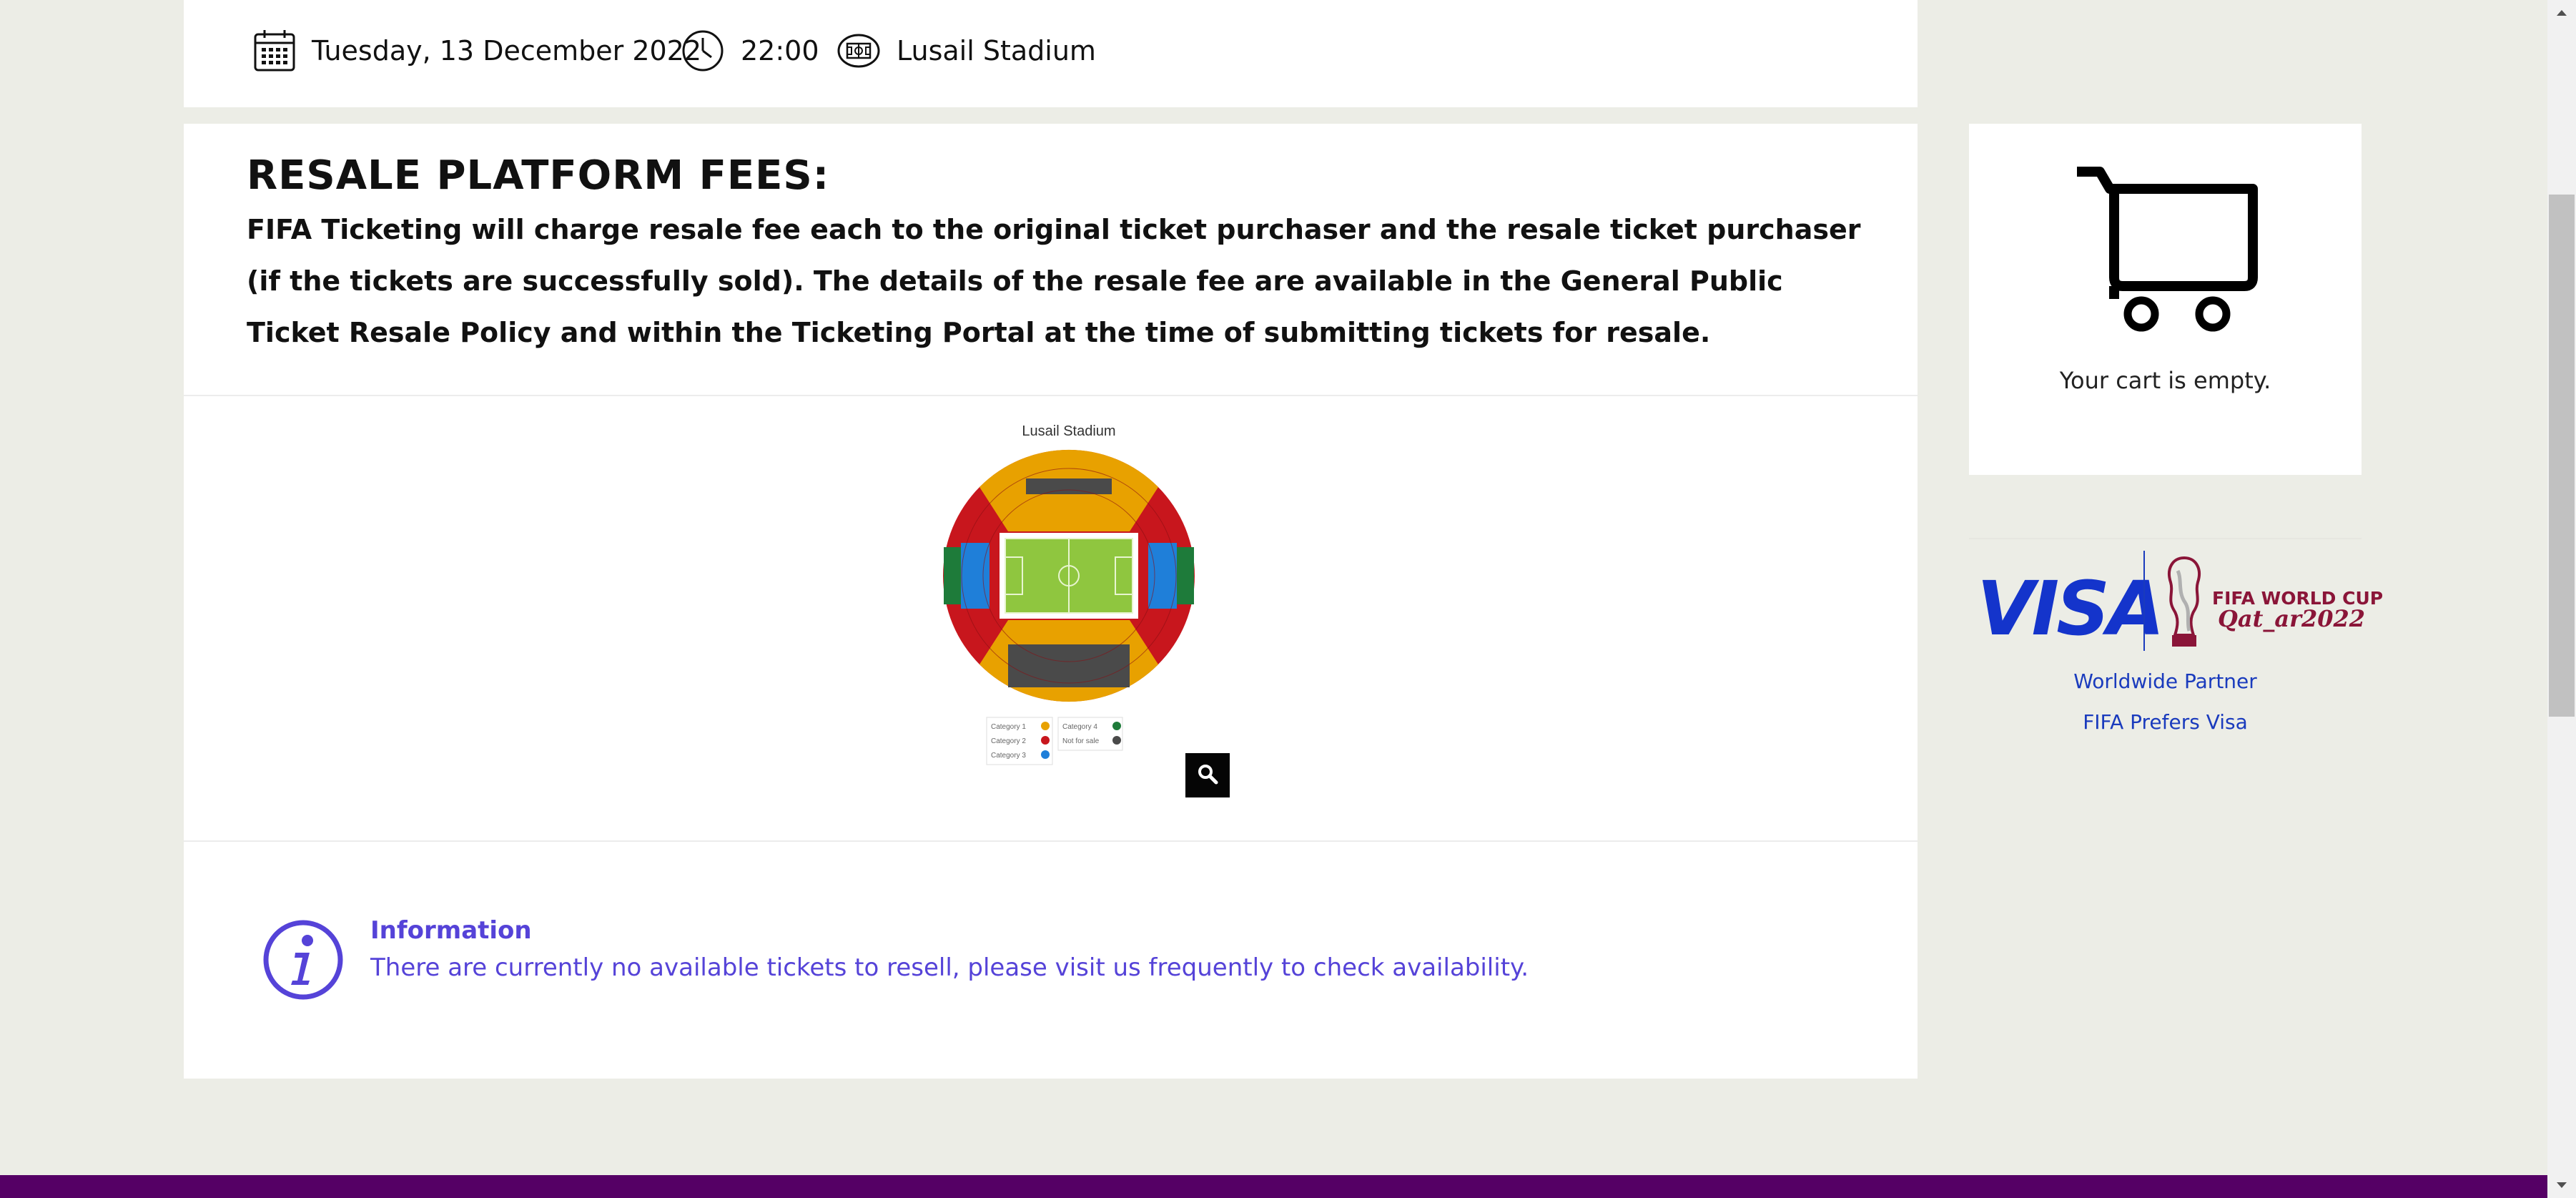 The height and width of the screenshot is (1198, 2576). What do you see at coordinates (451, 930) in the screenshot?
I see `information-title: Information` at bounding box center [451, 930].